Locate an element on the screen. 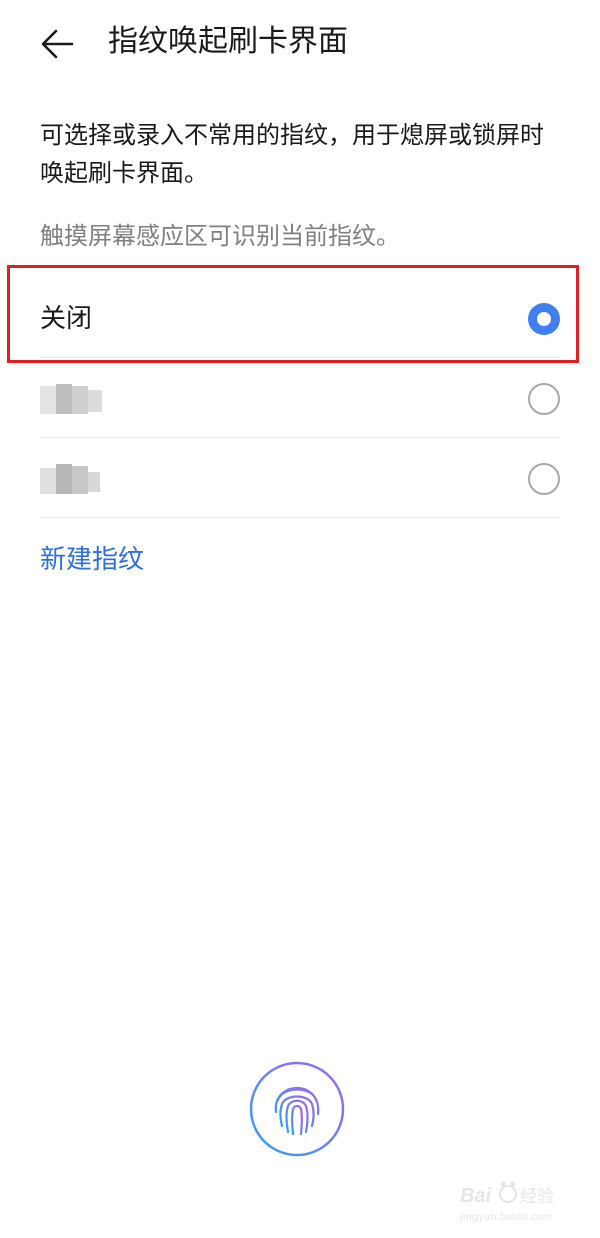 This screenshot has width=600, height=1238. new-fingerprint-link: 新建指纹 is located at coordinates (92, 560).